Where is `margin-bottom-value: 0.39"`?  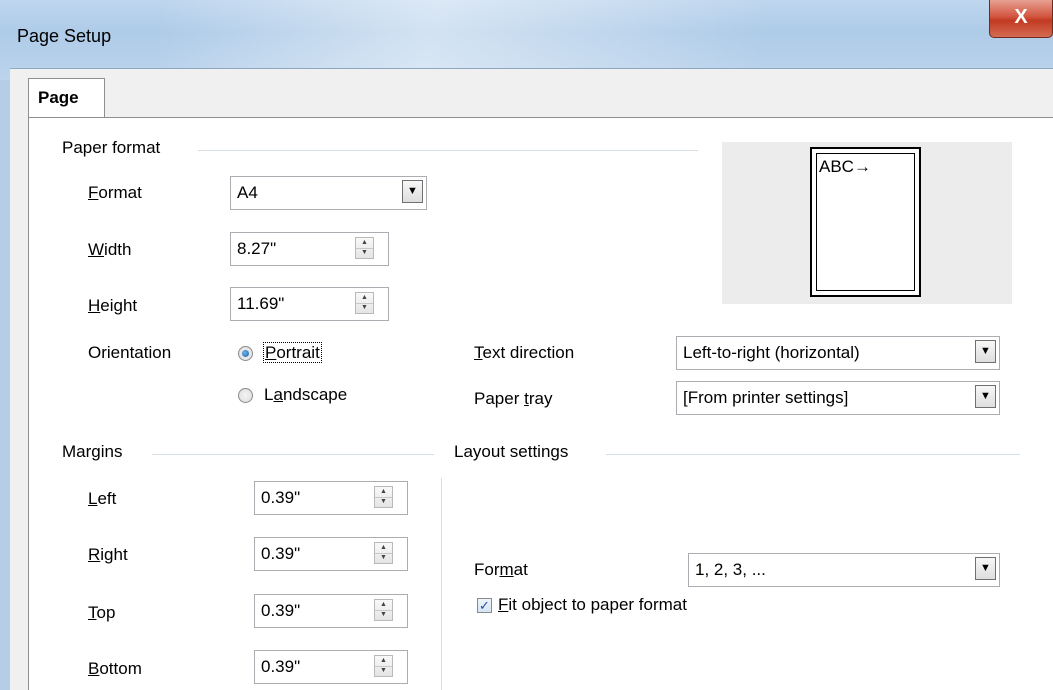 margin-bottom-value: 0.39" is located at coordinates (281, 666).